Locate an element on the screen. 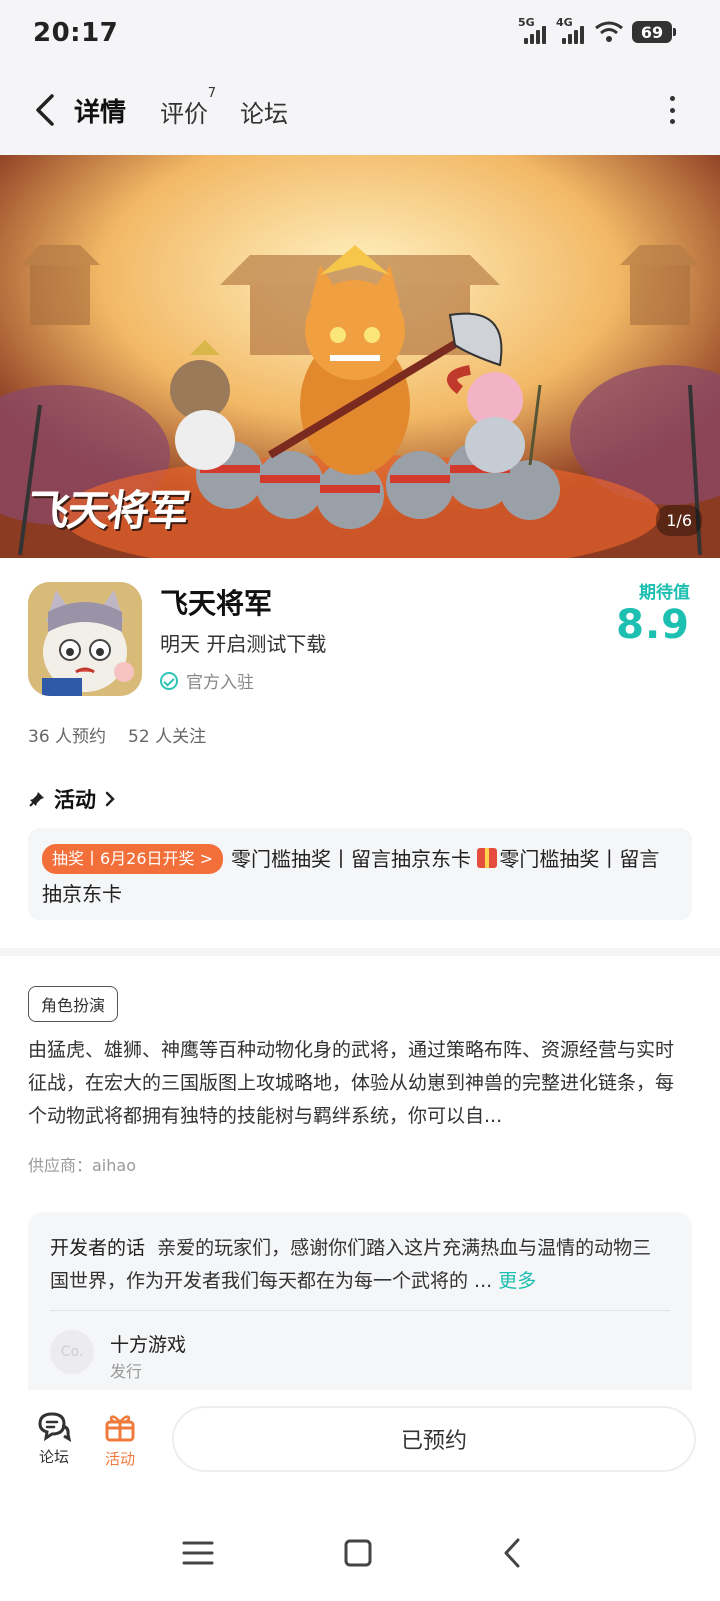 This screenshot has height=1601, width=720. chevron-right-icon is located at coordinates (110, 799).